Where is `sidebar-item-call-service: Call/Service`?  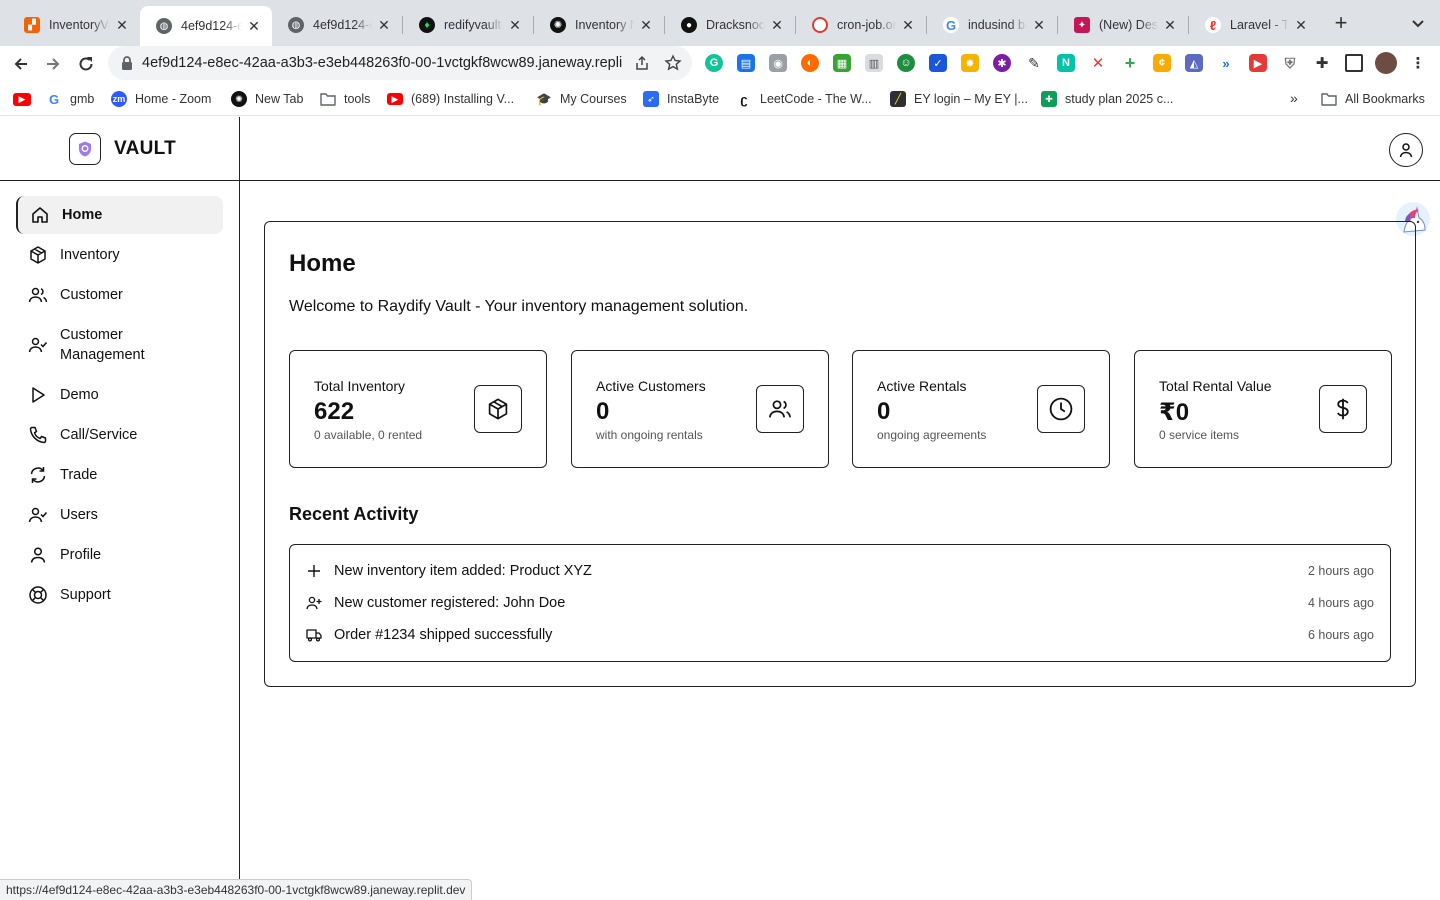
sidebar-item-call-service: Call/Service is located at coordinates (119, 435).